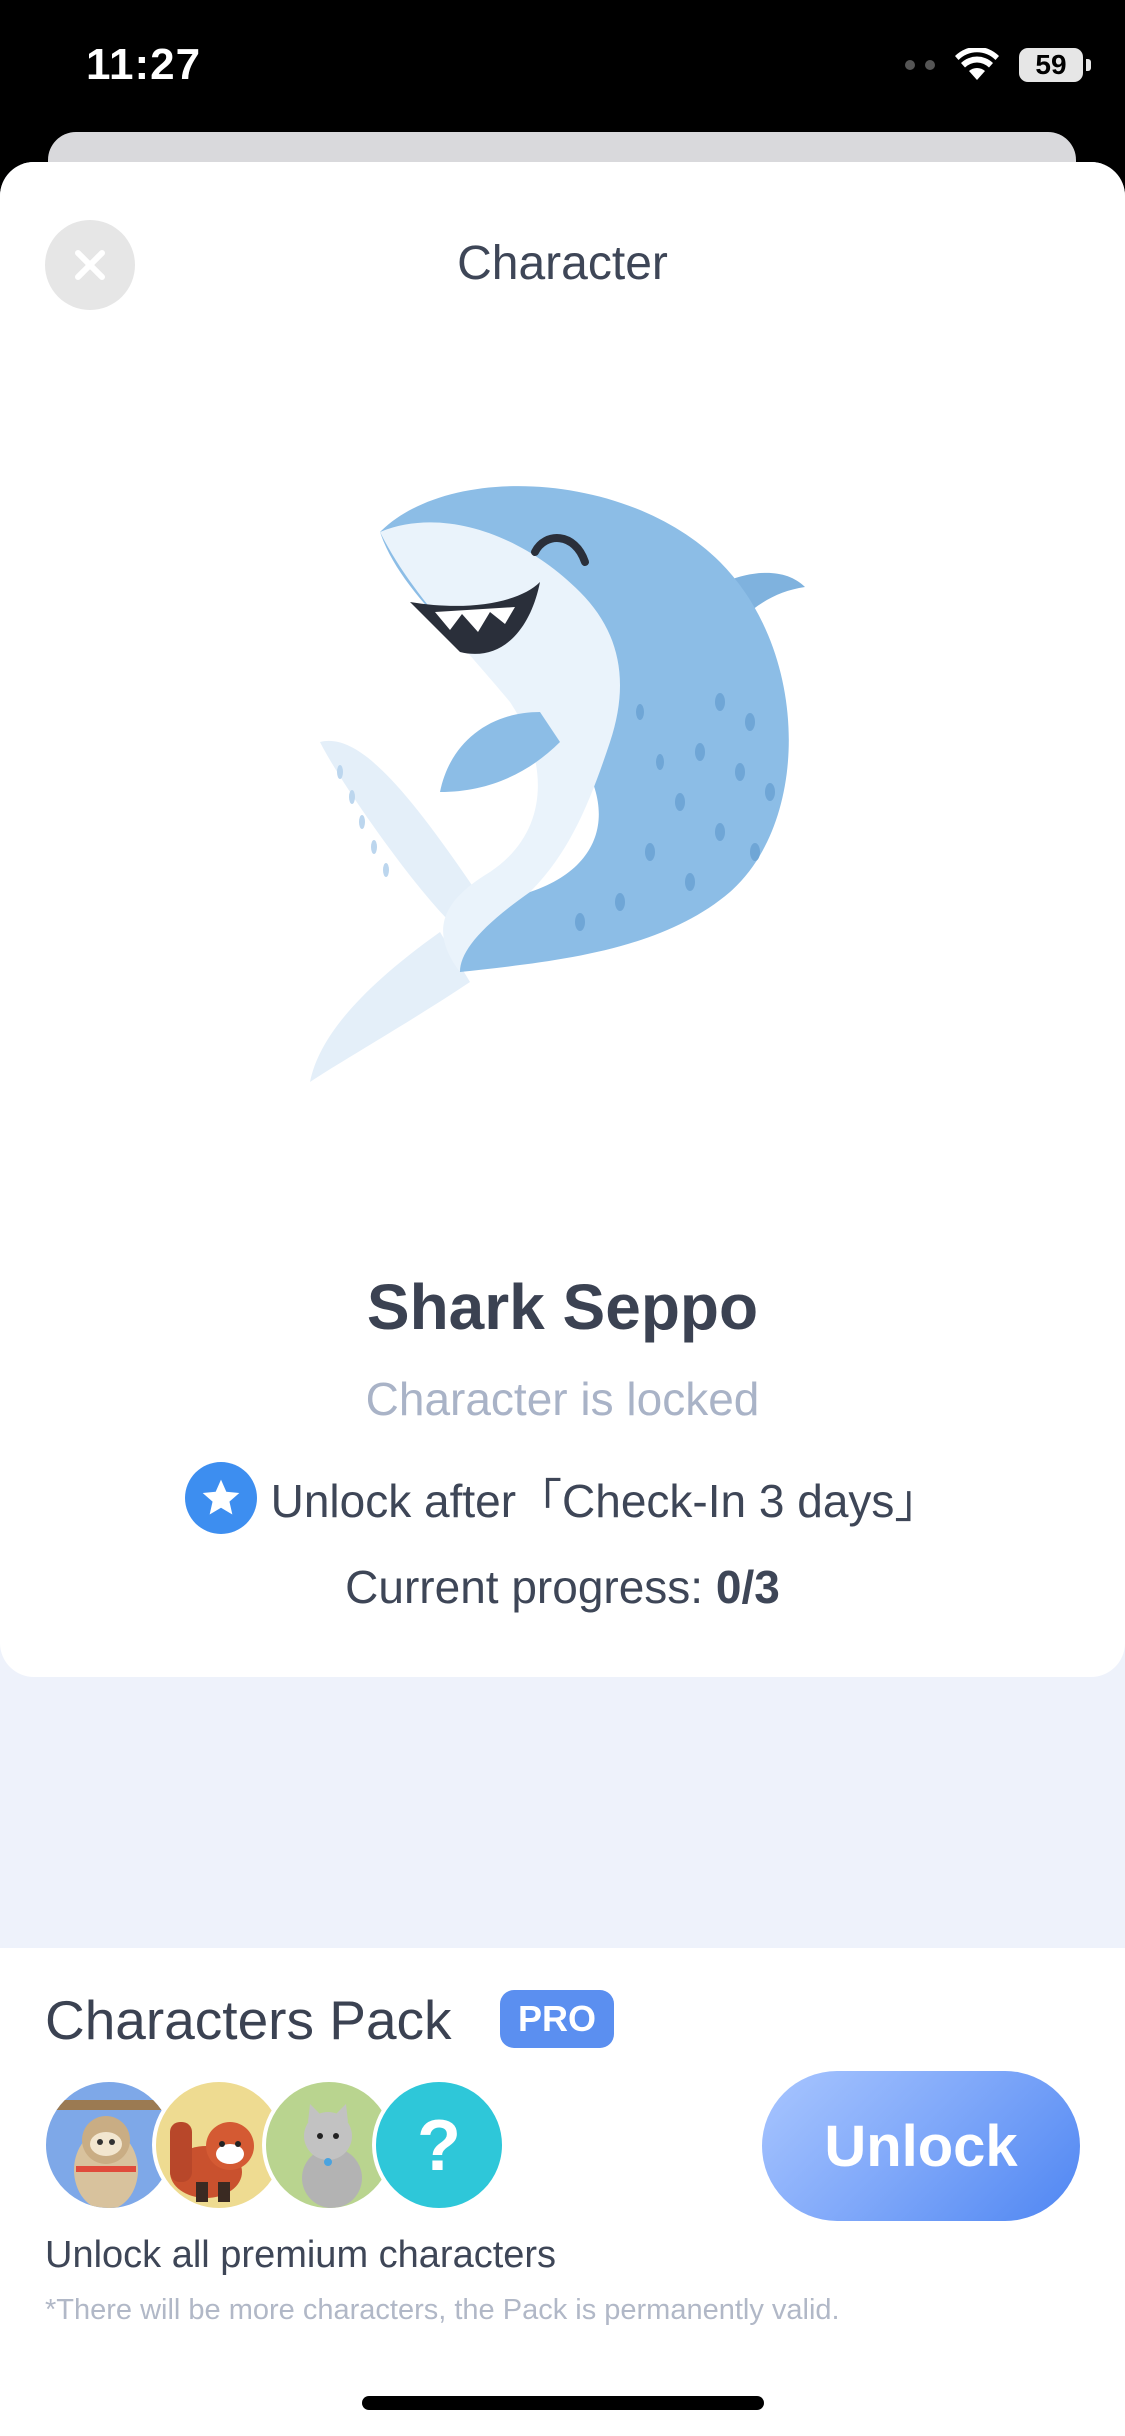  I want to click on progress-value: 0/3, so click(747, 1587).